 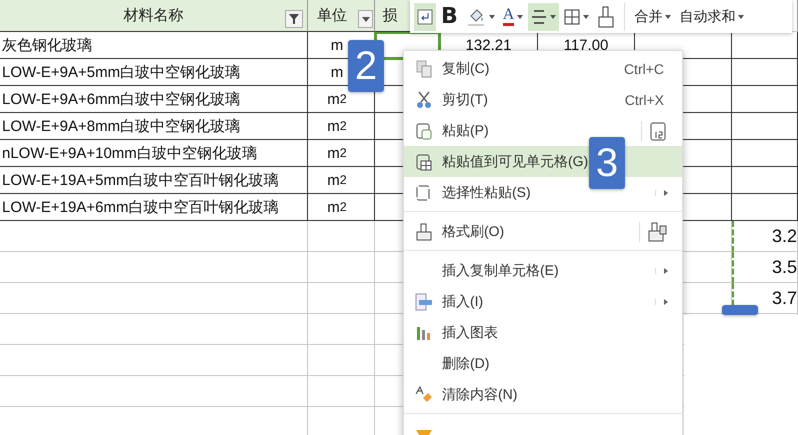 I want to click on menu-item: 清除内容(N), so click(x=543, y=394).